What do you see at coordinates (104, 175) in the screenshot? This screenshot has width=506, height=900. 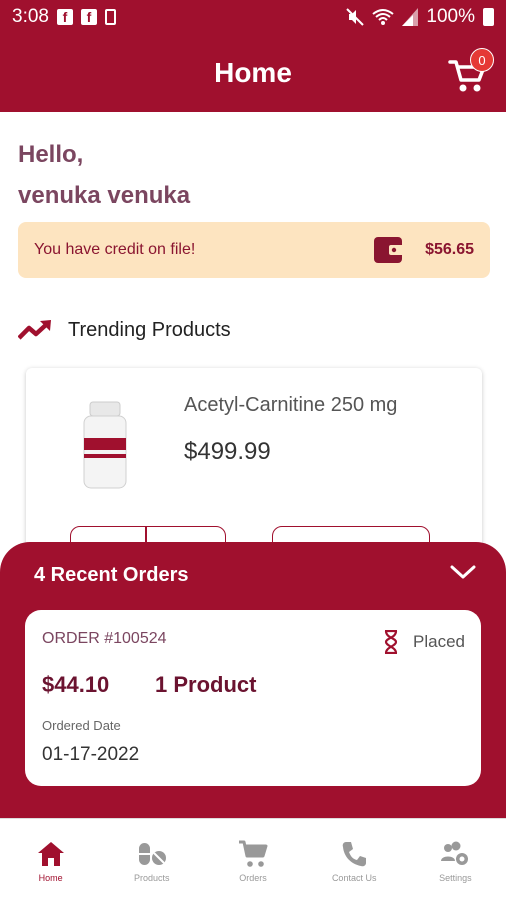 I see `greeting: Hello, venuka venuka` at bounding box center [104, 175].